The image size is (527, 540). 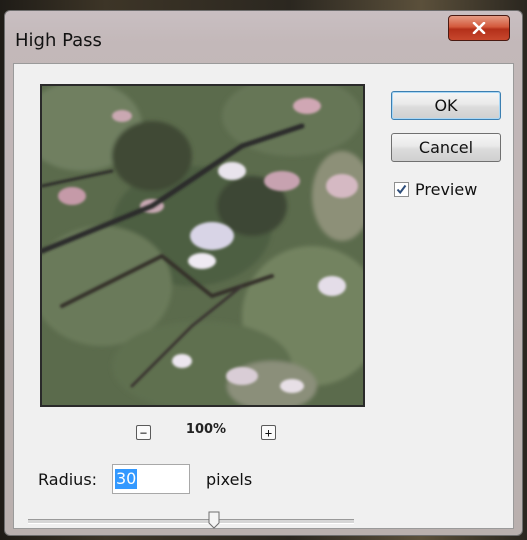 I want to click on preview-label: Preview, so click(x=446, y=189).